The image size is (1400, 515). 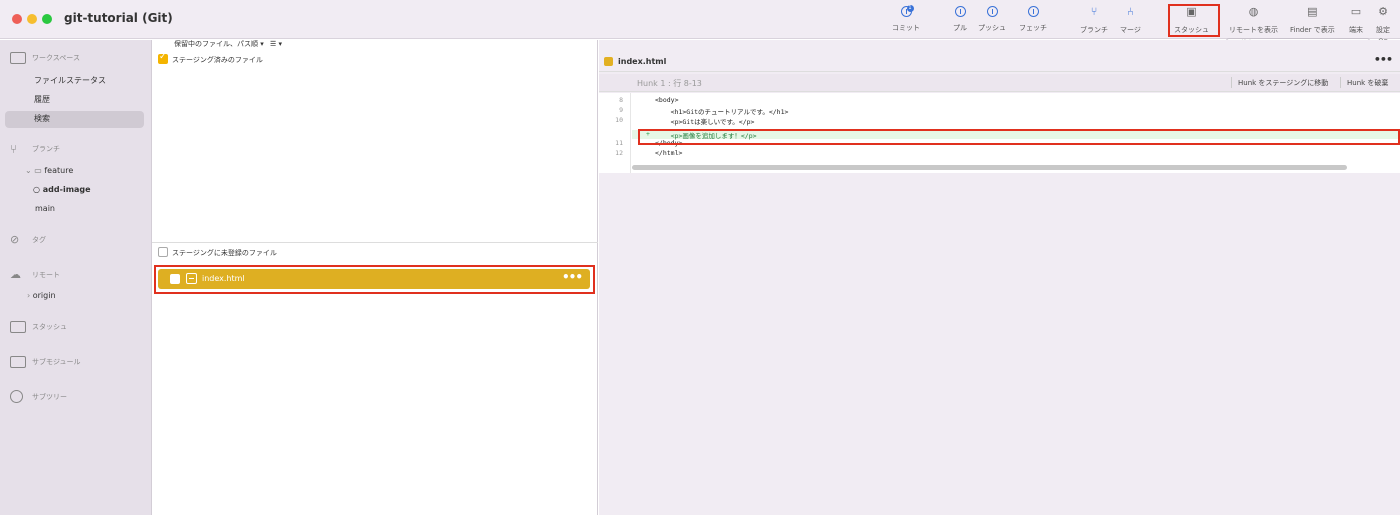 I want to click on terminal-button: ▭ 端末, so click(x=1356, y=20).